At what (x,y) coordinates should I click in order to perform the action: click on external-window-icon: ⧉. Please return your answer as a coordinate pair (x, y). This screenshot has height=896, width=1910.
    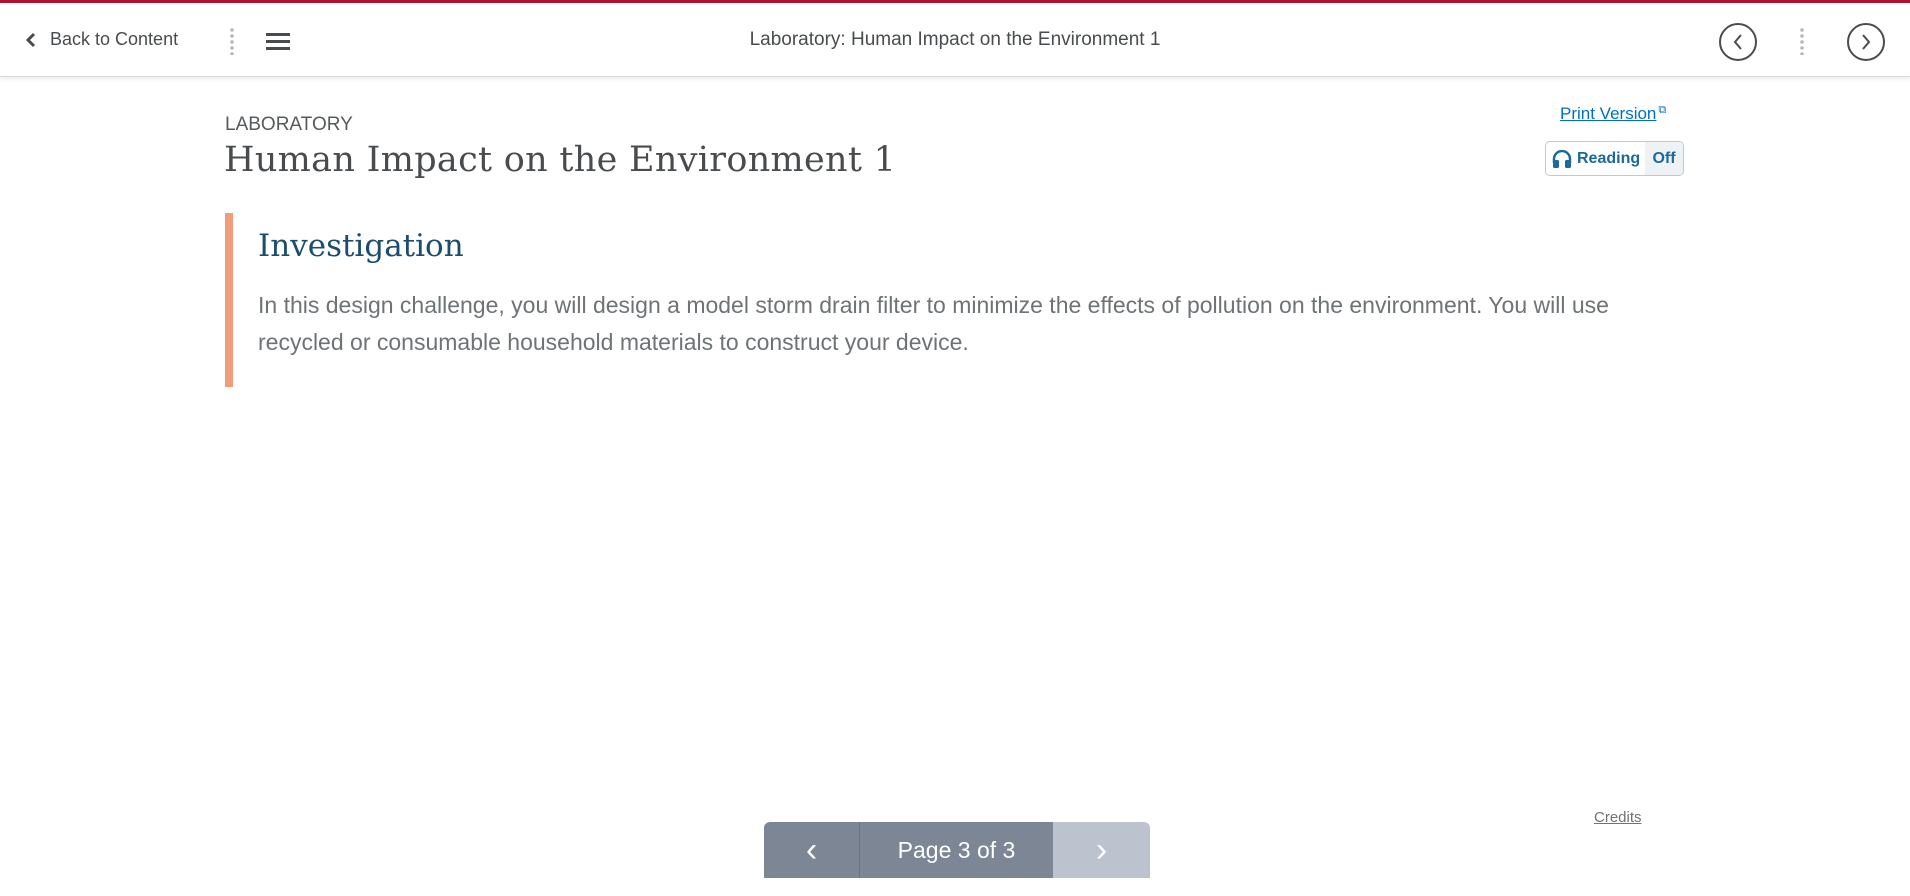
    Looking at the image, I should click on (1662, 110).